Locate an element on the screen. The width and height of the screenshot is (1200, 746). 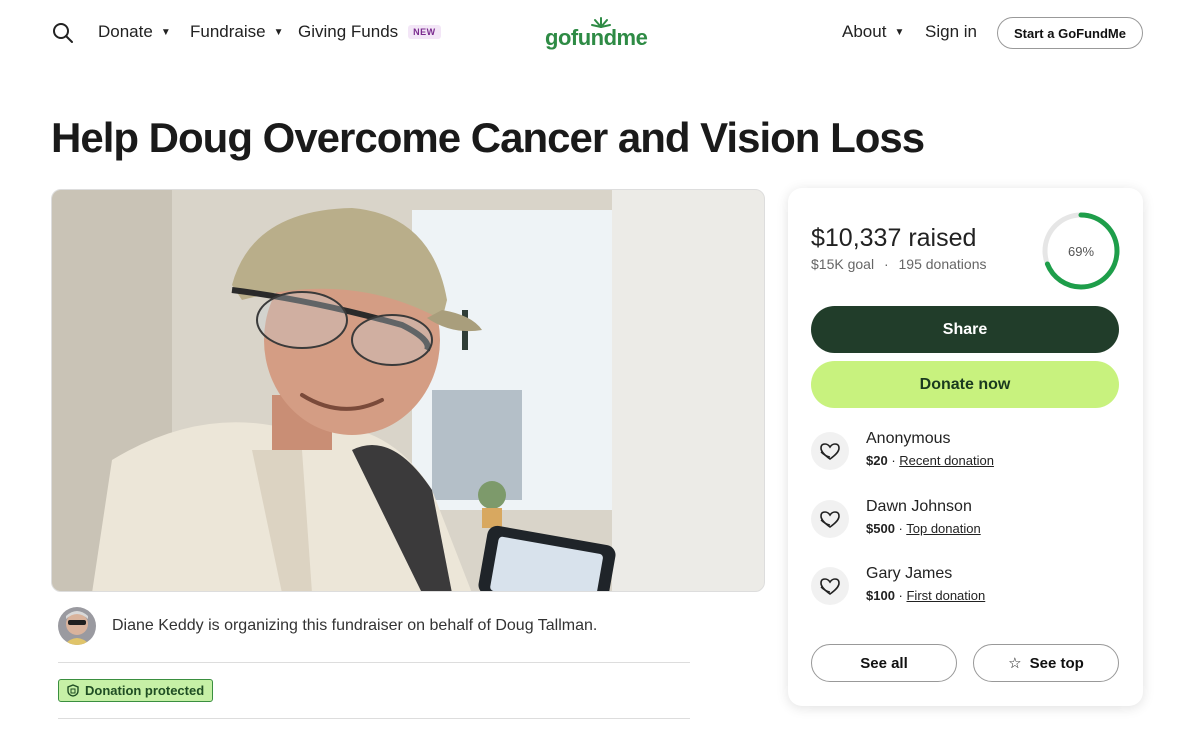
donor-amount: $500 is located at coordinates (880, 528).